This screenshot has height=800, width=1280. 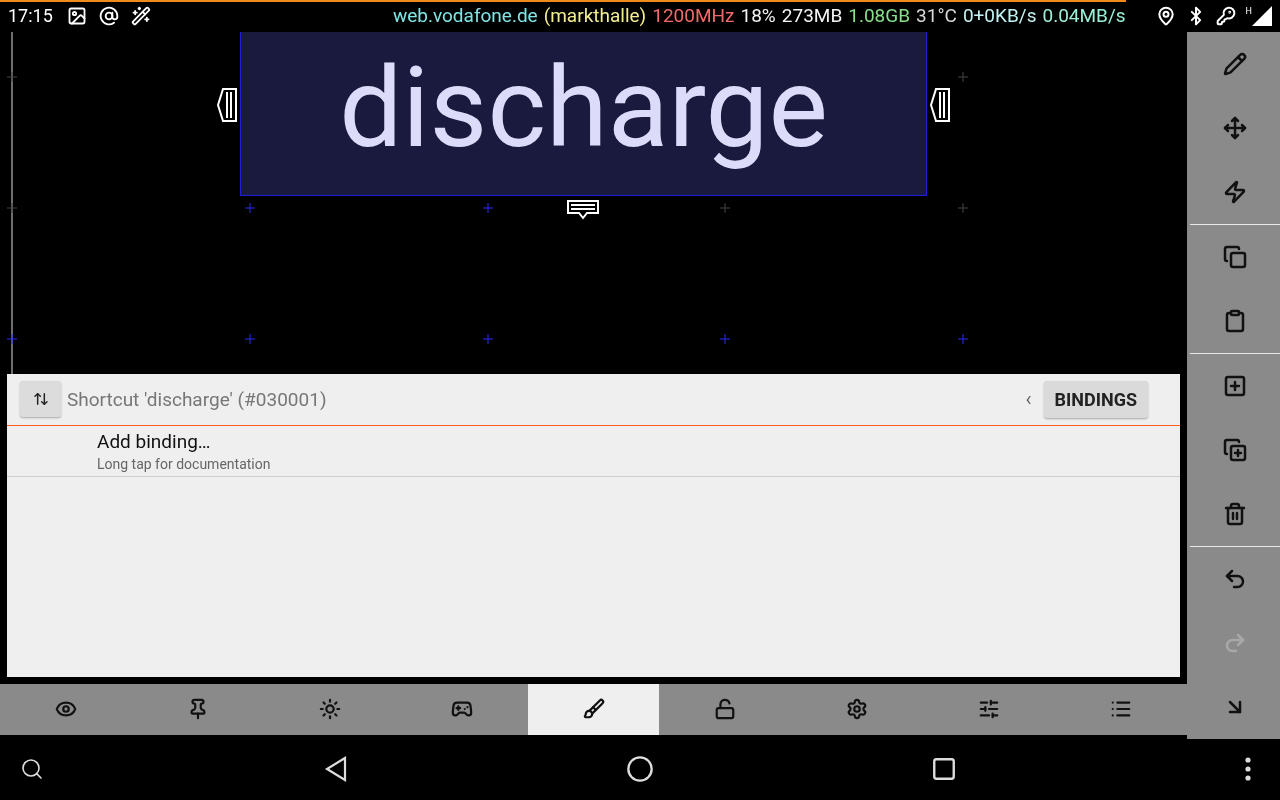 I want to click on more-icon, so click(x=1248, y=769).